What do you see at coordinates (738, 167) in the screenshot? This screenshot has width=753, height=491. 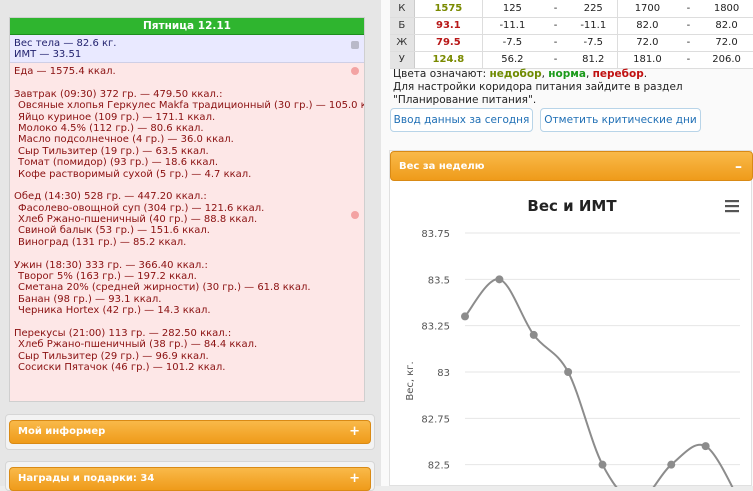 I see `minus-icon: –` at bounding box center [738, 167].